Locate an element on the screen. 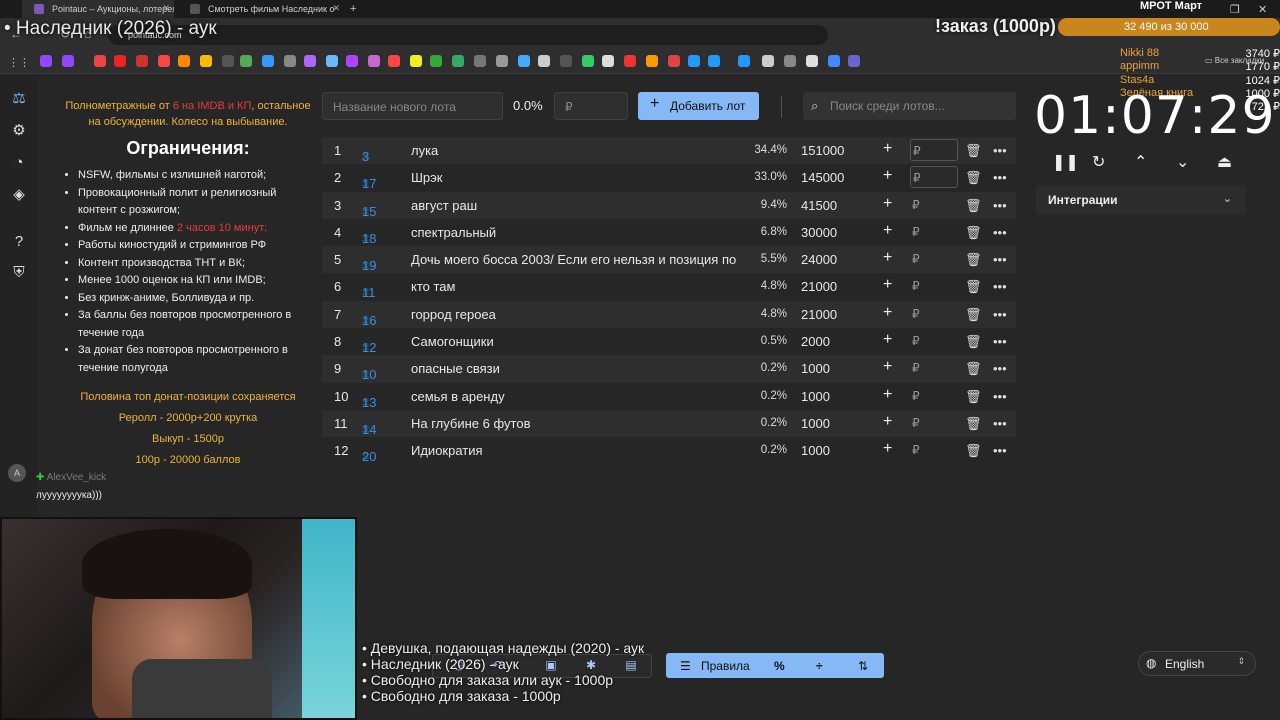  lot-name: Шрэк is located at coordinates (574, 177).